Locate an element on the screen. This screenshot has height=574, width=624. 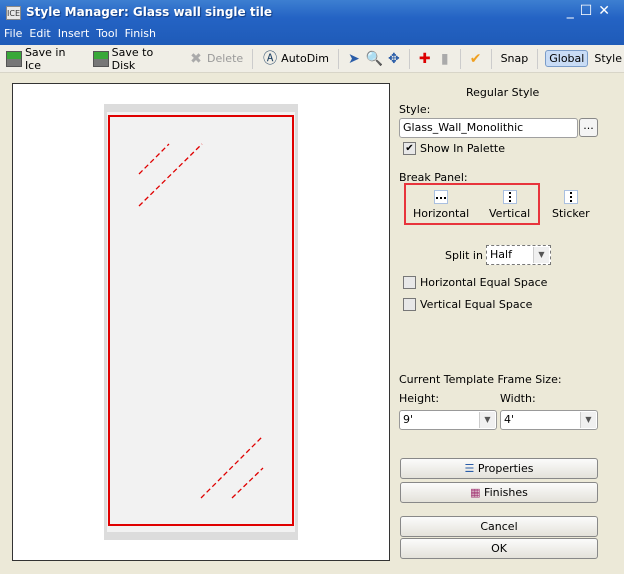
vertical-equal-space-label: Vertical Equal Space is located at coordinates (476, 304).